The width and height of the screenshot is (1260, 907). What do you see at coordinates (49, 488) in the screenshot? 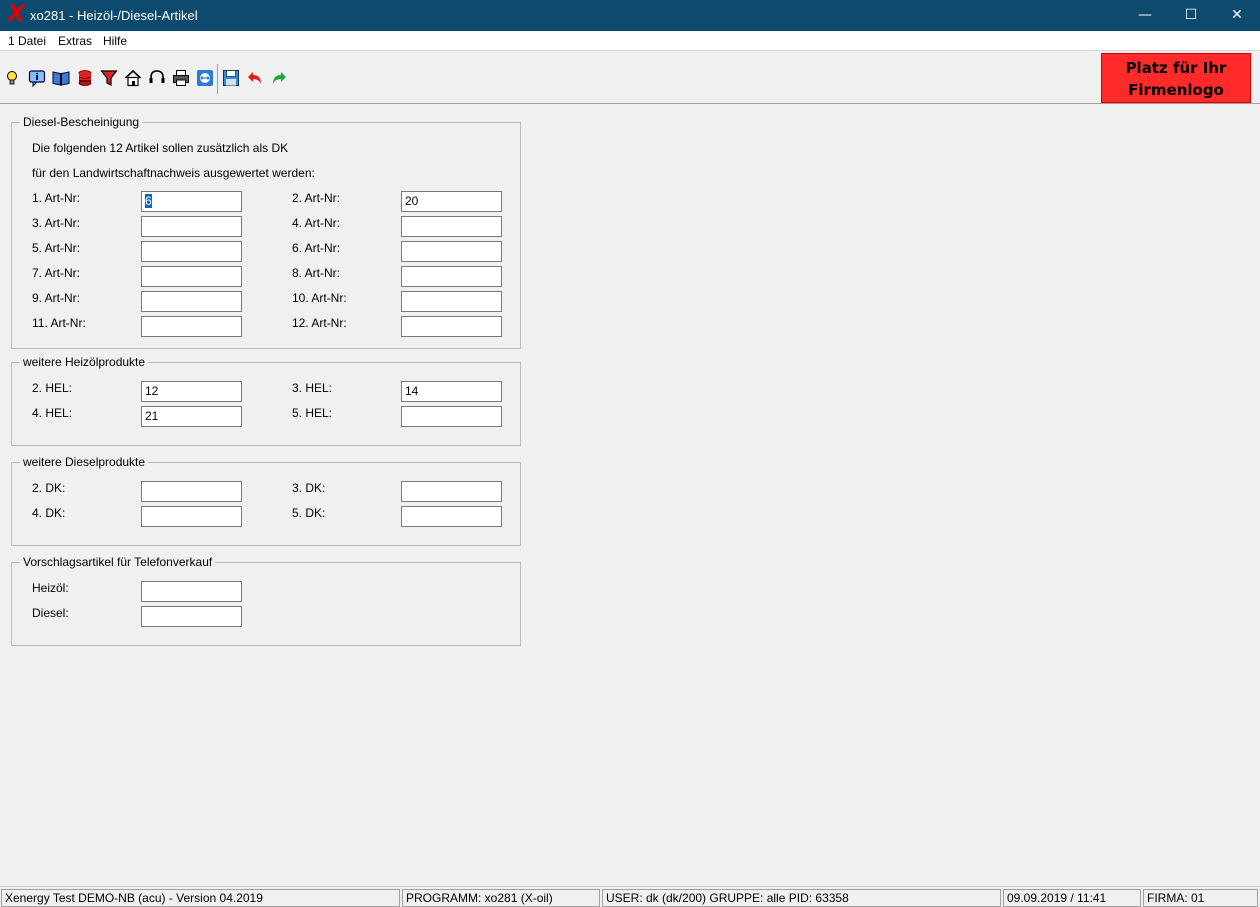
I see `field-label: 2. DK:` at bounding box center [49, 488].